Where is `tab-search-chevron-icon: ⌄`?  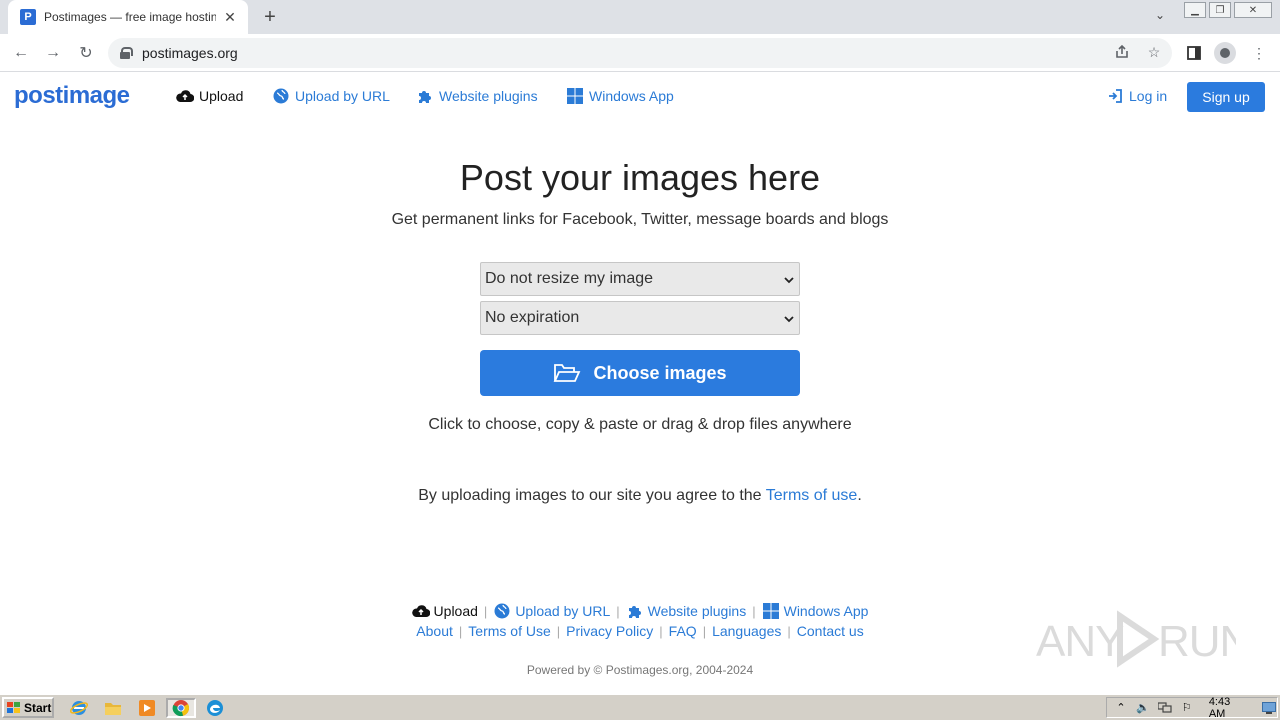 tab-search-chevron-icon: ⌄ is located at coordinates (1160, 17).